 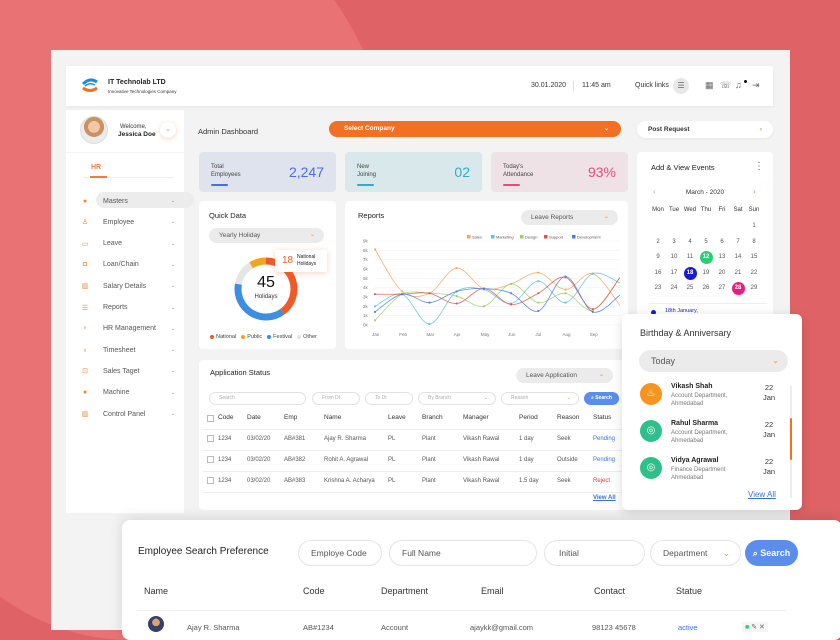 What do you see at coordinates (609, 591) in the screenshot?
I see `column-header: Contact` at bounding box center [609, 591].